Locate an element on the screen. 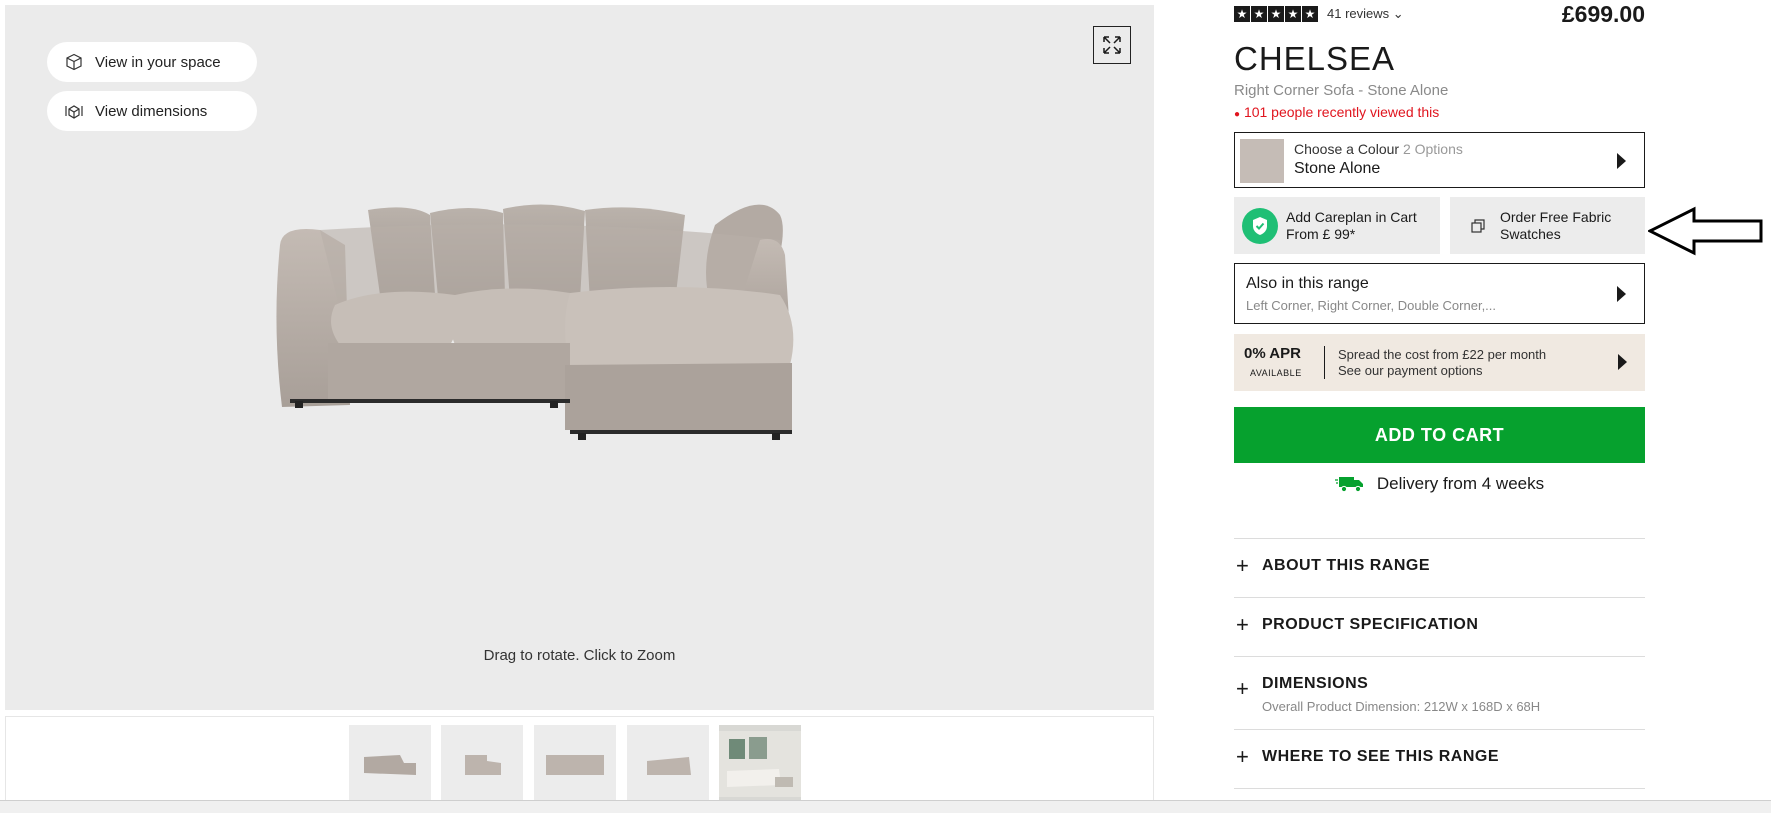  reviews-link: 41 reviews ⌄ is located at coordinates (1365, 14).